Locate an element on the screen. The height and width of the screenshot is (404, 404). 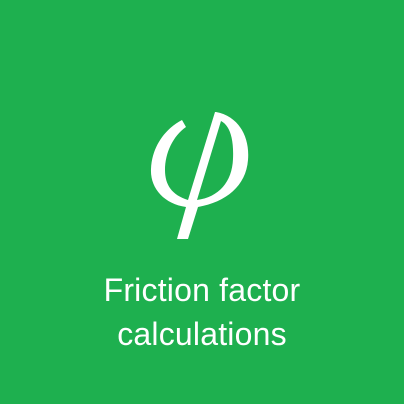
phi-icon is located at coordinates (199, 175).